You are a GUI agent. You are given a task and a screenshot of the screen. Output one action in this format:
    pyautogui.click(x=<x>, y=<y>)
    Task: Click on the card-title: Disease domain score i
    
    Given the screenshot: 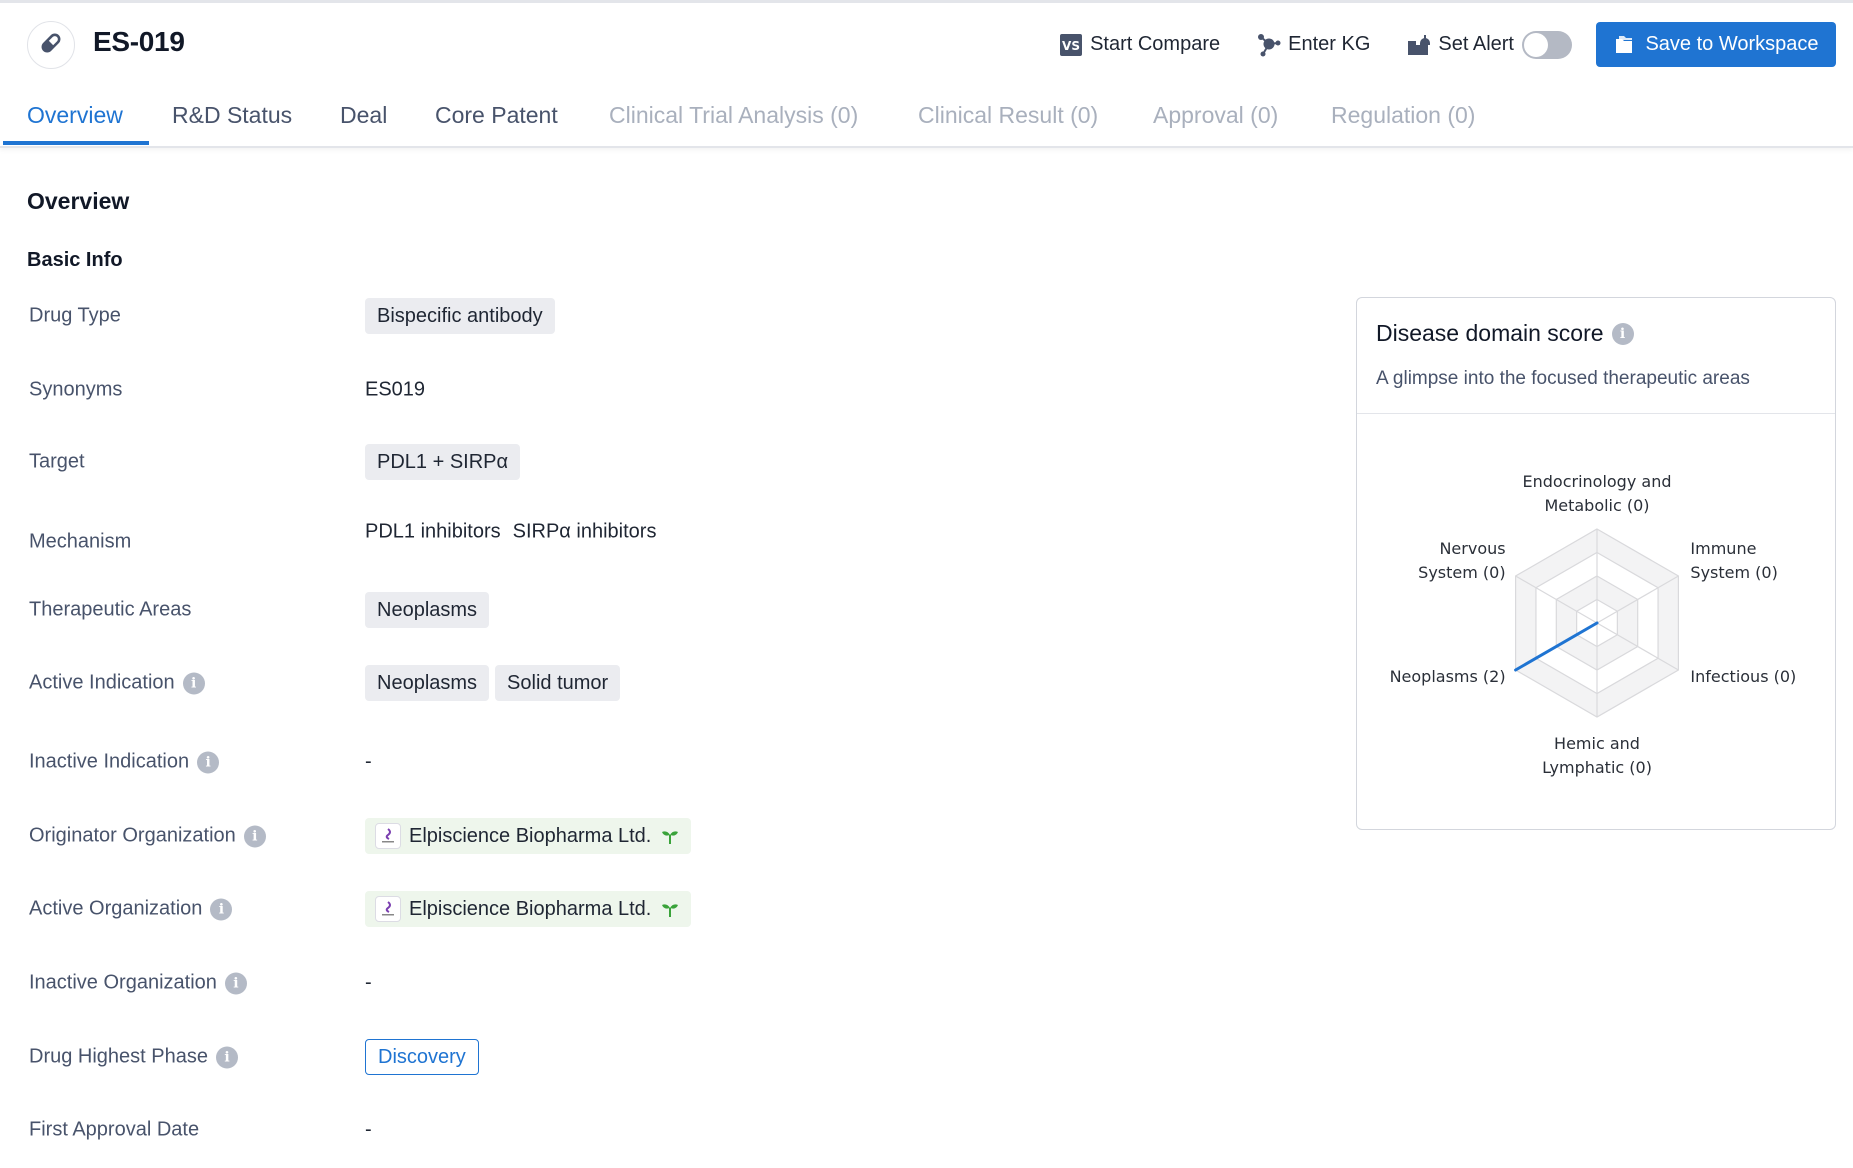 What is the action you would take?
    pyautogui.click(x=1505, y=333)
    